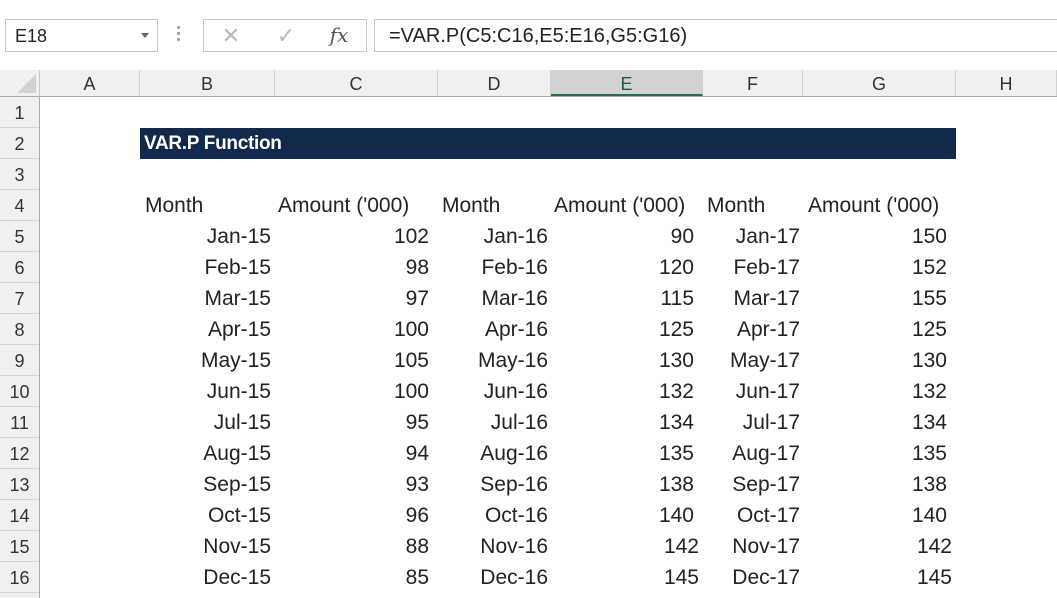 This screenshot has width=1057, height=598. Describe the element at coordinates (878, 236) in the screenshot. I see `amount-cell-g5: 150` at that location.